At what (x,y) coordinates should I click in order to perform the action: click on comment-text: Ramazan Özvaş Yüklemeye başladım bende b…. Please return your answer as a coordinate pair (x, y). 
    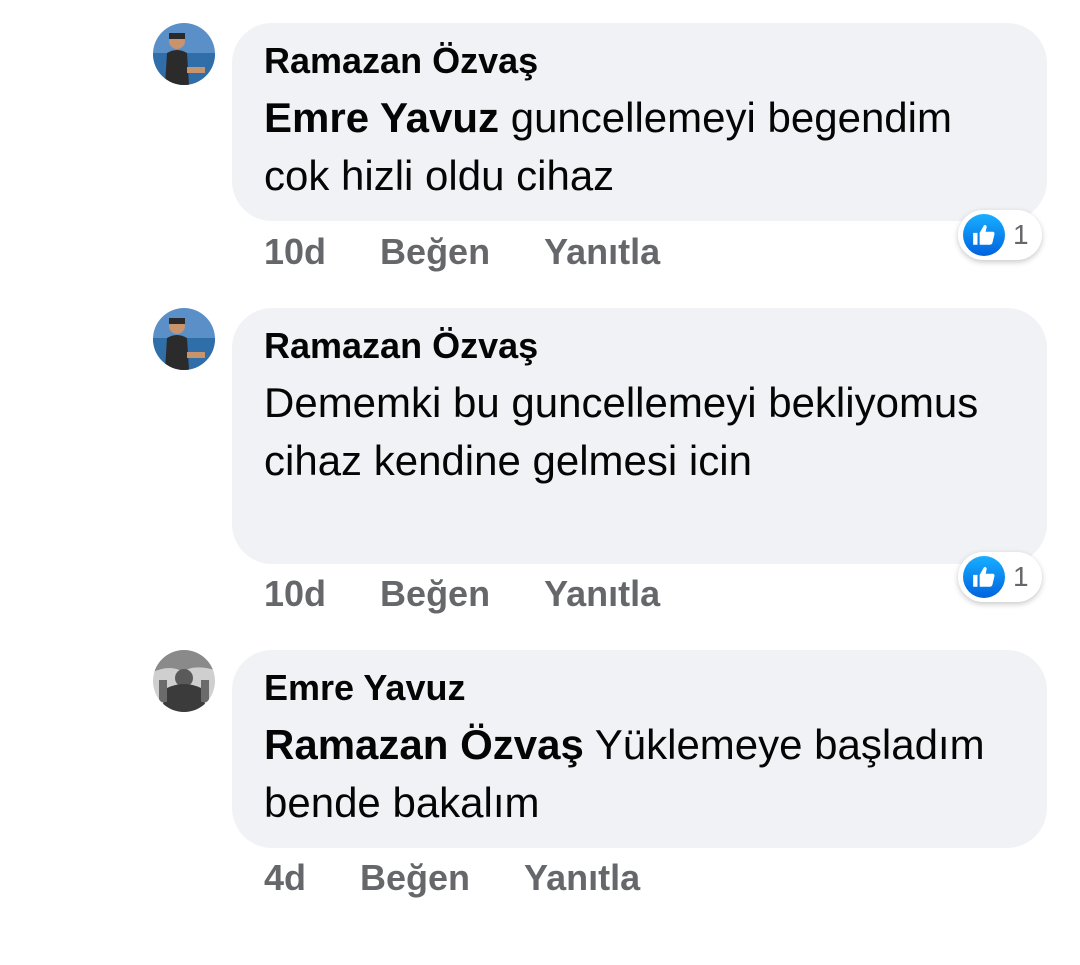
    Looking at the image, I should click on (635, 774).